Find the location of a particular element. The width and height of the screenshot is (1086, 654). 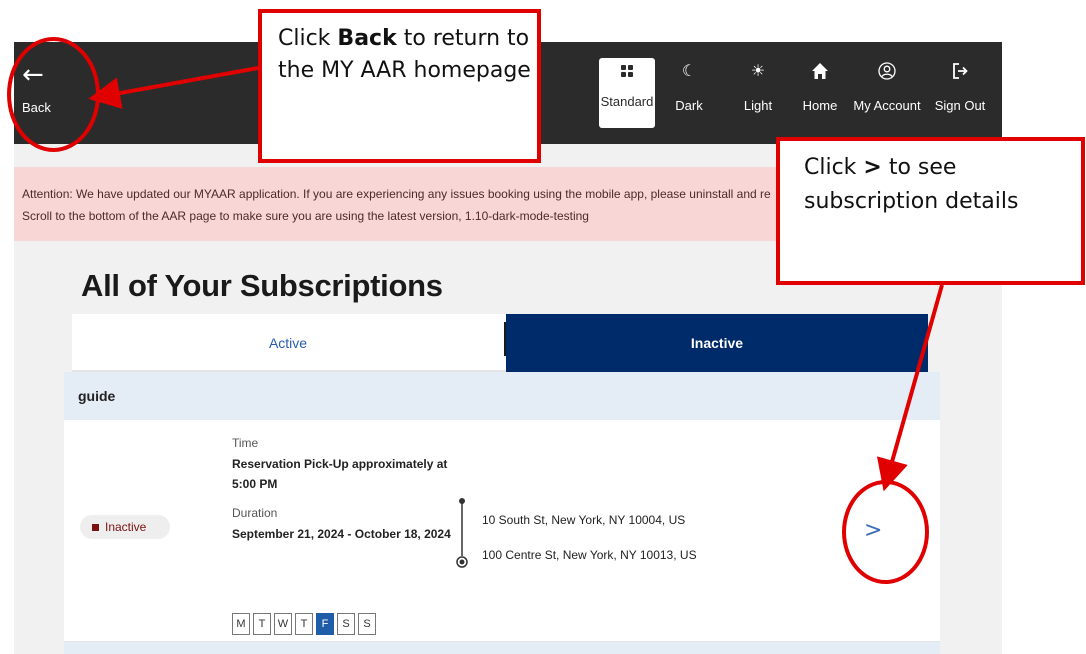

duration-value: September 21, 2024 - October 18, 2024 is located at coordinates (341, 534).